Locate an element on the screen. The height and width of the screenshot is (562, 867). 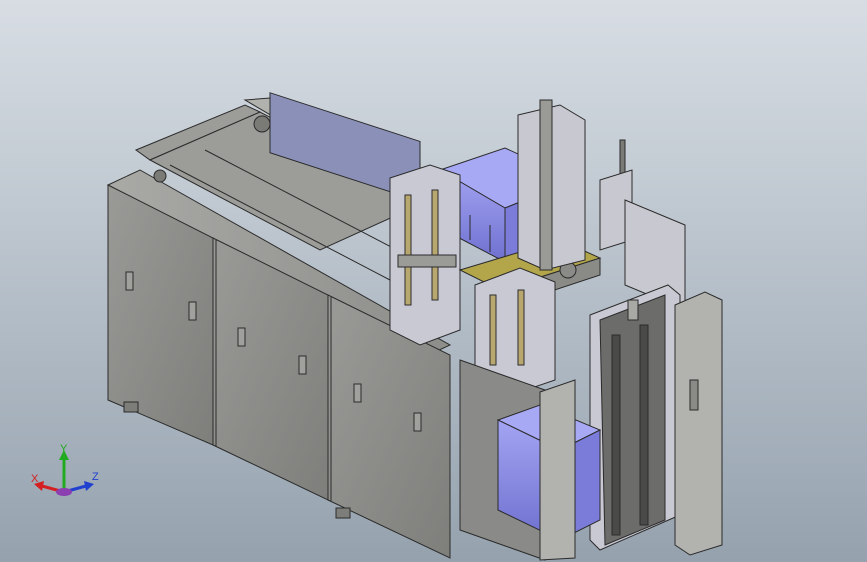
coordinate-triad: X Y Z is located at coordinates (65, 470).